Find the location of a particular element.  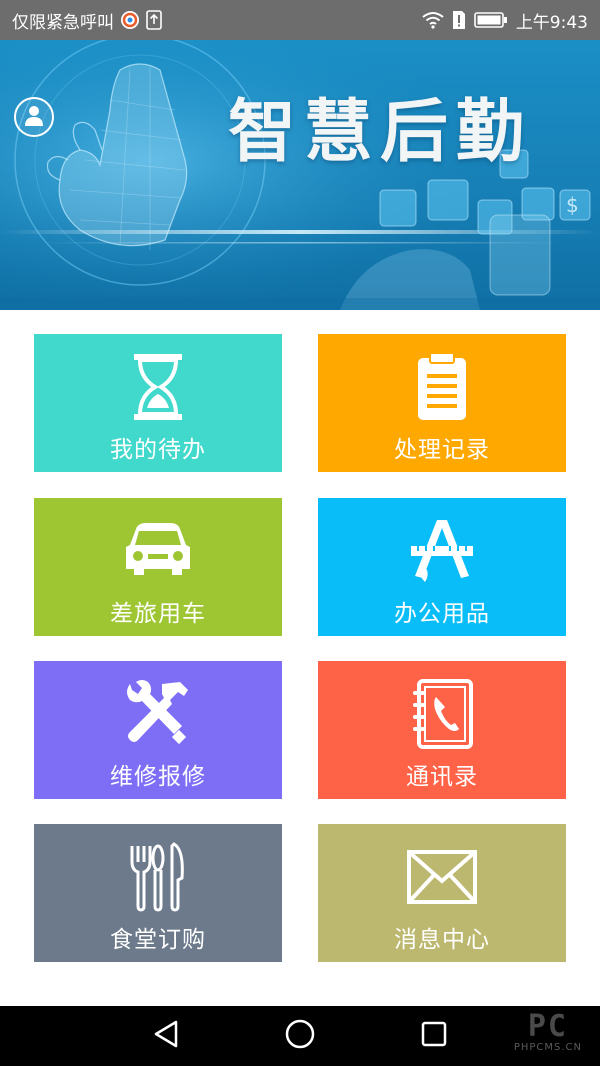

tile-label: 通讯录 is located at coordinates (442, 777).